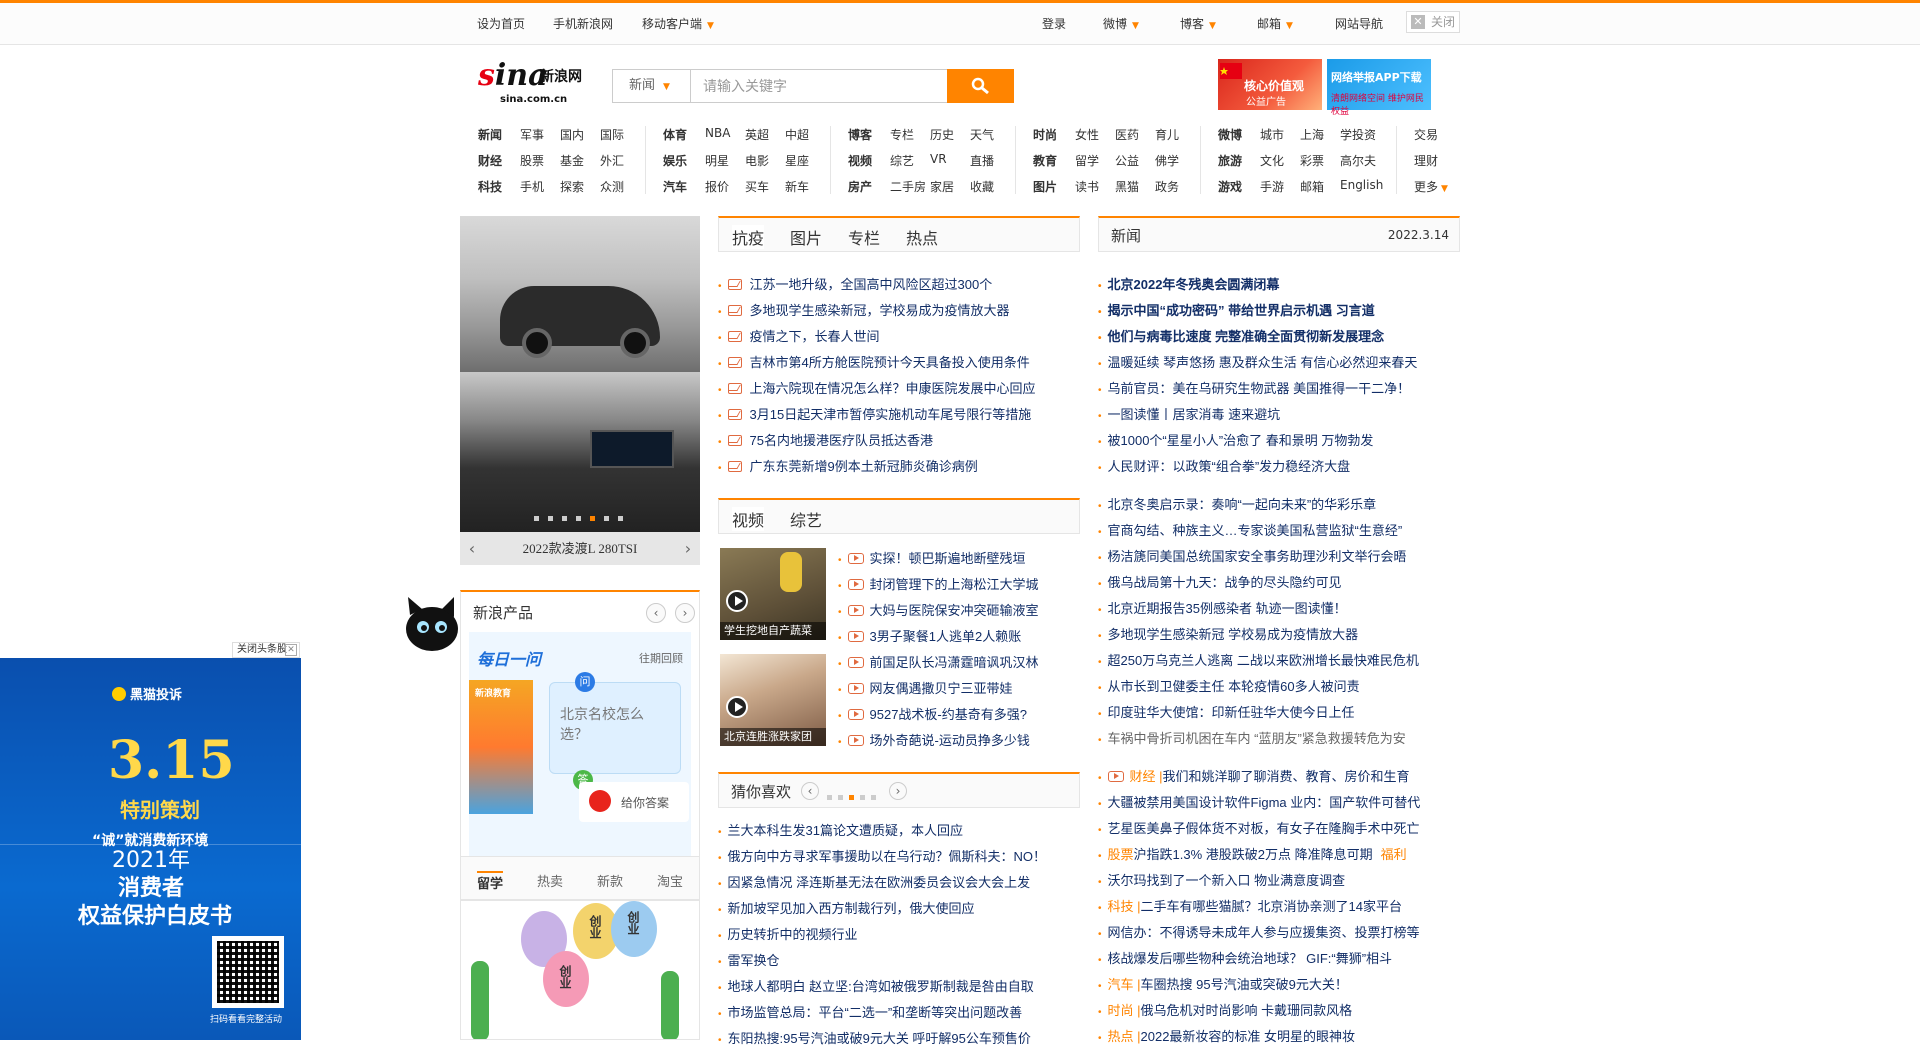 Image resolution: width=1920 pixels, height=1048 pixels. Describe the element at coordinates (870, 1012) in the screenshot. I see `list-item: • 市场监管总局：平台“二选一”和垄断等突出问题改善` at that location.